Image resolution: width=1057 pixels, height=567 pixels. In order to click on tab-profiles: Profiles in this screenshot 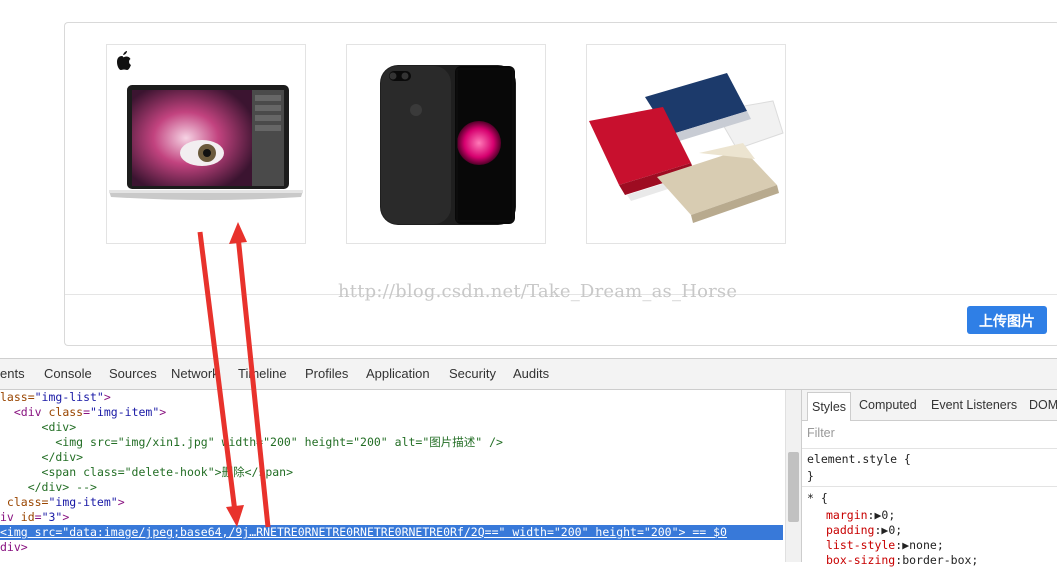, I will do `click(326, 374)`.